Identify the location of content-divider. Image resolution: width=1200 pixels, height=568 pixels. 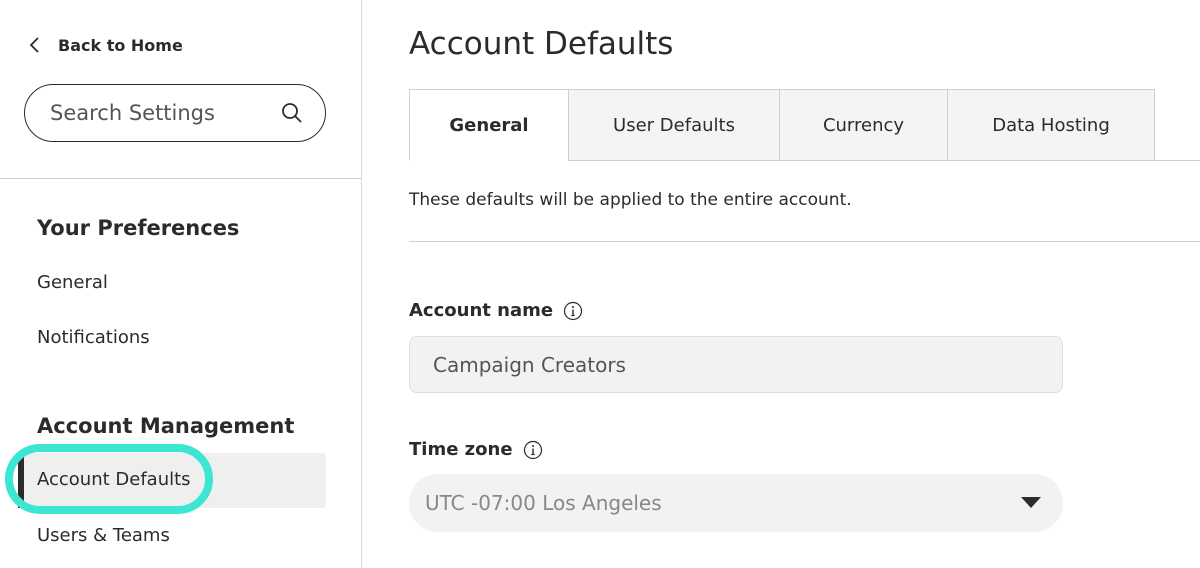
(804, 241).